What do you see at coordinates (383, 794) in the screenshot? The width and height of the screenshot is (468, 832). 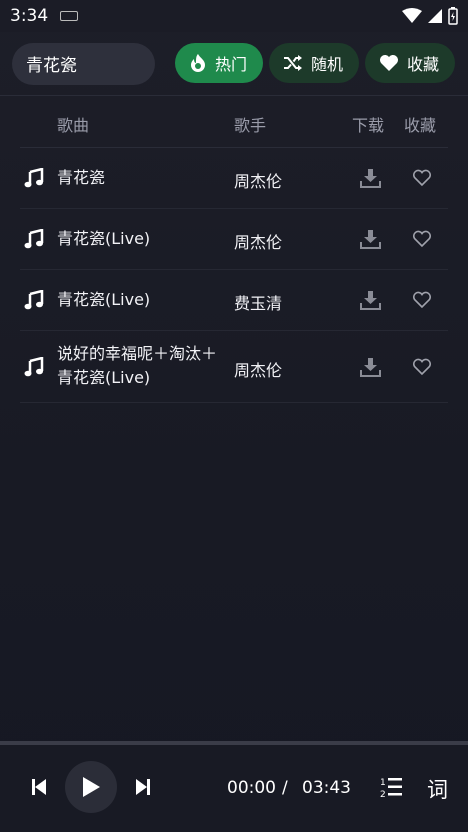 I see `svg-text: 2` at bounding box center [383, 794].